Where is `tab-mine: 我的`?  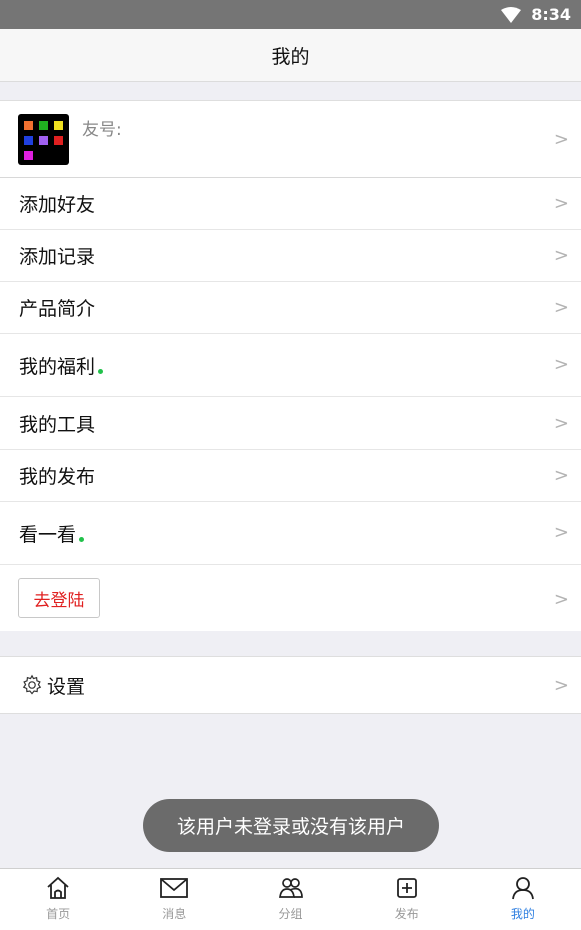
tab-mine: 我的 is located at coordinates (523, 899).